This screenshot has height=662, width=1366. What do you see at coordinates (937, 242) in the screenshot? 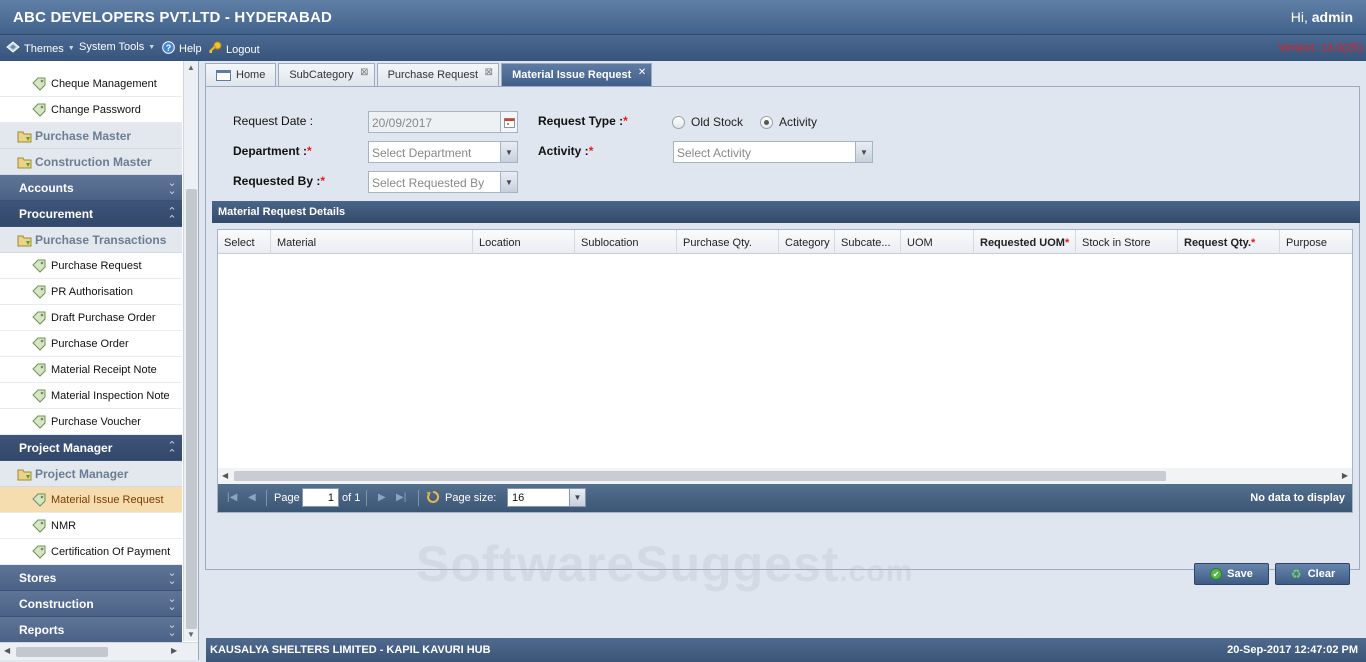
I see `col-uom: UOM` at bounding box center [937, 242].